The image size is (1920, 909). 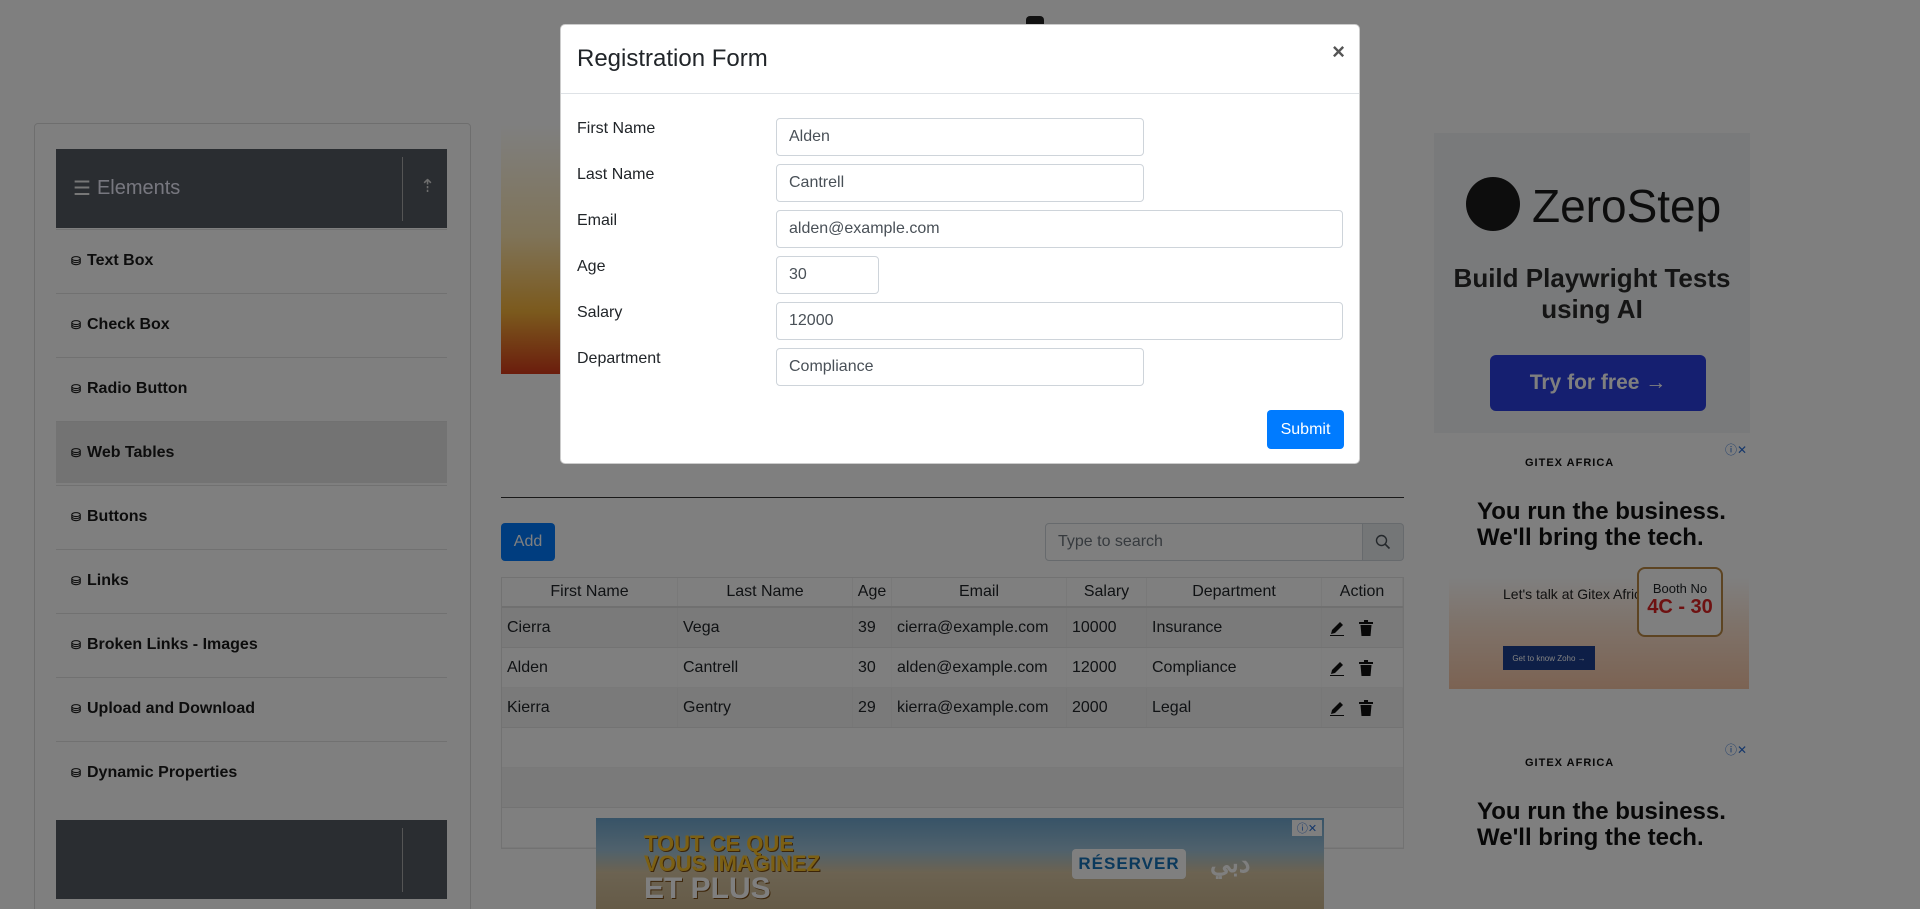 I want to click on first-name-field, so click(x=960, y=137).